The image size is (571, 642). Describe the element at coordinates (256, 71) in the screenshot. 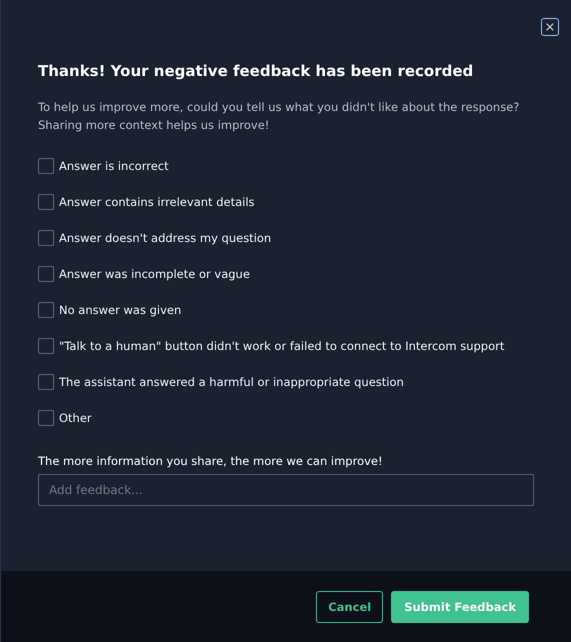

I see `dialog-title: Thanks! Your negative feedback has been recorded` at that location.